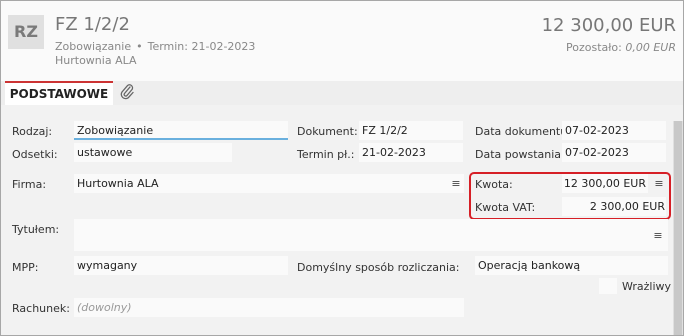 Image resolution: width=684 pixels, height=336 pixels. I want to click on odsetki-label: Odsetki:, so click(35, 154).